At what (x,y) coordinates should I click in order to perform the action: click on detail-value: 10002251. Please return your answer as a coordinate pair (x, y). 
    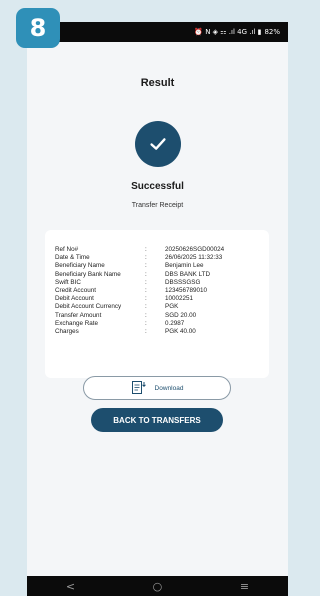
    Looking at the image, I should click on (179, 299).